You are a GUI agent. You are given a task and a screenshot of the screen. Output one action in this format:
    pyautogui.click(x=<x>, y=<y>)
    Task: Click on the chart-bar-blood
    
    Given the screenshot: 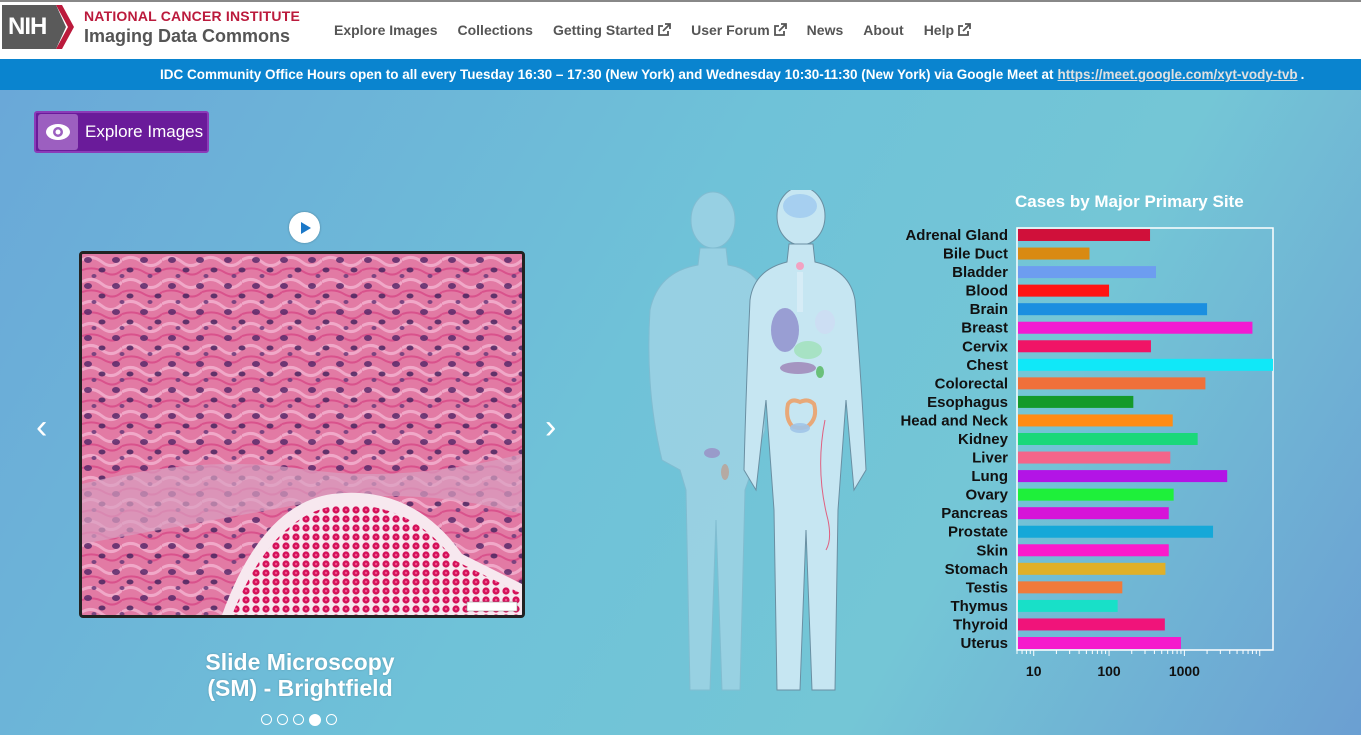 What is the action you would take?
    pyautogui.click(x=1064, y=290)
    